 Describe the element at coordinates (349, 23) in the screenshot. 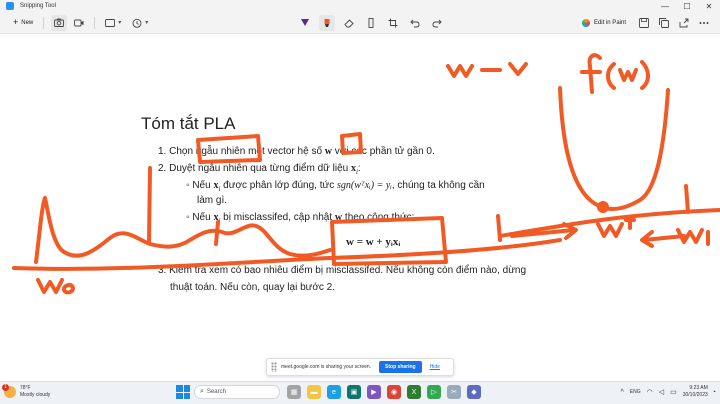

I see `eraser-icon` at that location.